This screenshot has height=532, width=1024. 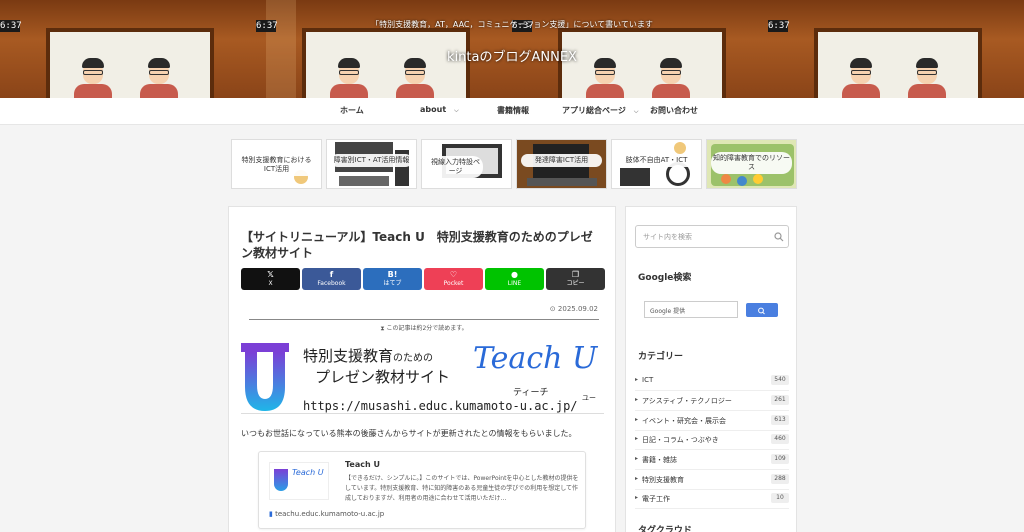 I want to click on carousel-card: 肢体不自由AT・ICT, so click(x=656, y=164).